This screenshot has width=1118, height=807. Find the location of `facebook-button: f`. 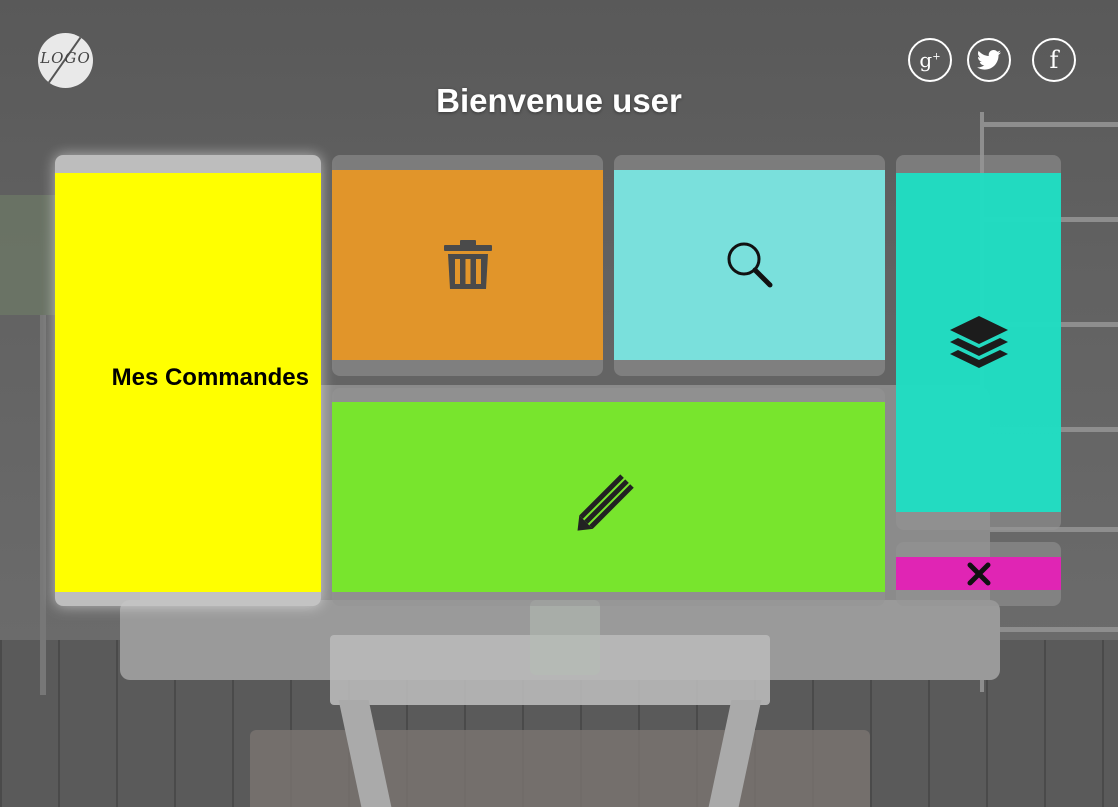

facebook-button: f is located at coordinates (1054, 60).